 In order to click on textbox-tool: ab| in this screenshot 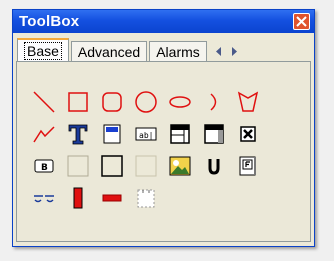, I will do `click(146, 134)`.